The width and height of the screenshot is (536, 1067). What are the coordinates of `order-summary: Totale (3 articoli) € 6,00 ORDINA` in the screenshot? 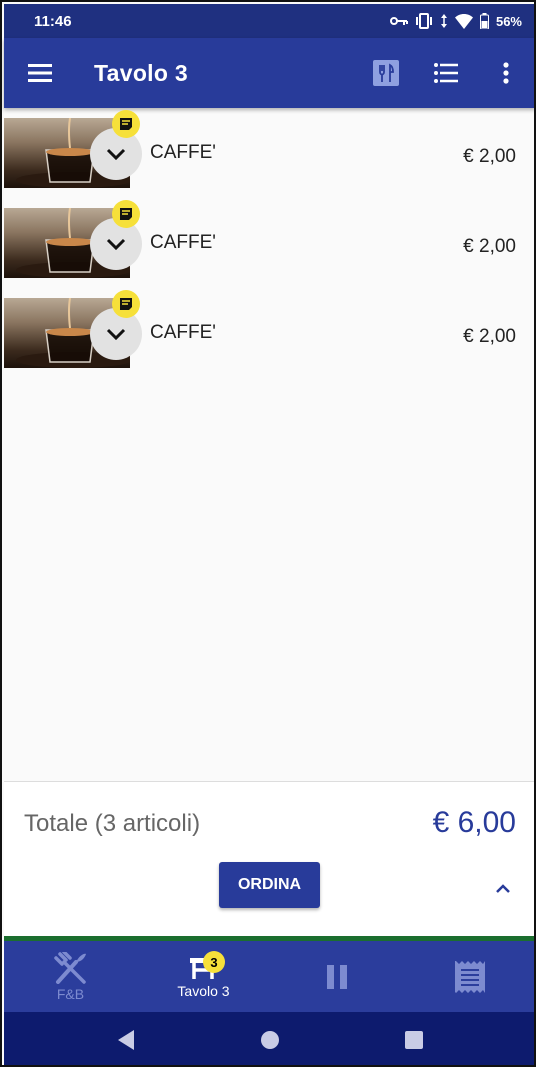 It's located at (269, 859).